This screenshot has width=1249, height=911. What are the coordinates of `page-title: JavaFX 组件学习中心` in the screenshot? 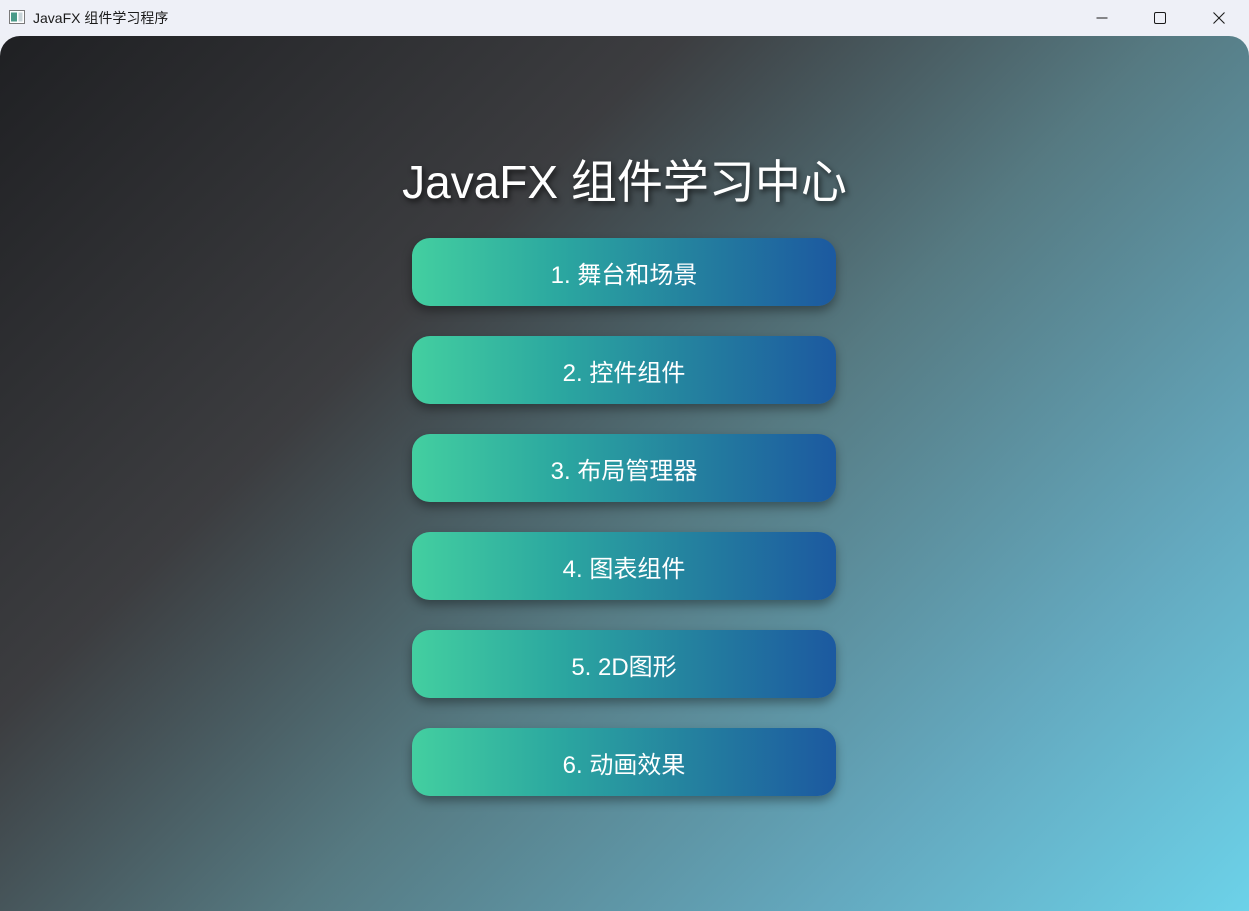 It's located at (624, 182).